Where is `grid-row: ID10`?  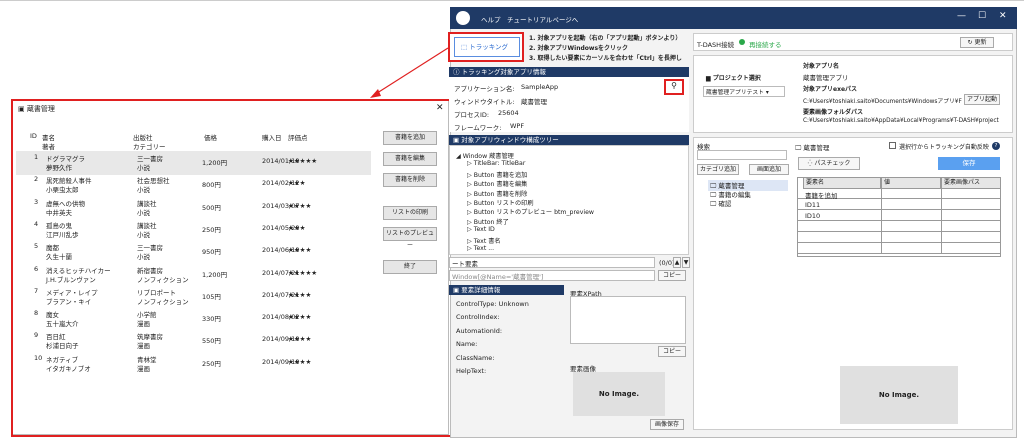 grid-row: ID10 is located at coordinates (899, 215).